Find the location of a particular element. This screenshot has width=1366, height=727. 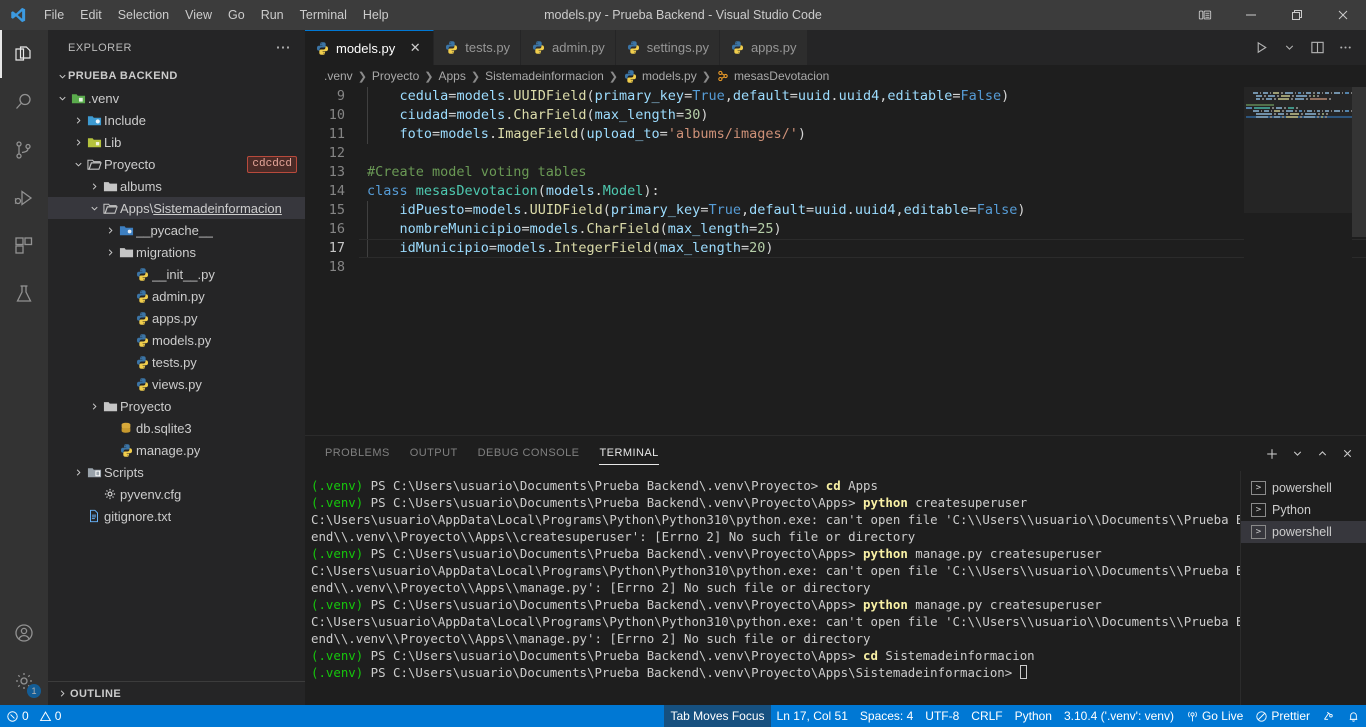

scrollbar-thumb is located at coordinates (1359, 162).